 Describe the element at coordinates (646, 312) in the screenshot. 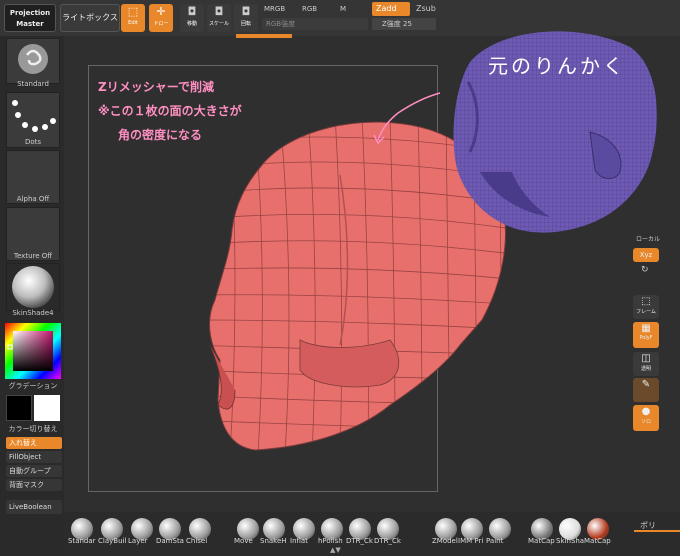

I see `frame-label: フレーム` at that location.